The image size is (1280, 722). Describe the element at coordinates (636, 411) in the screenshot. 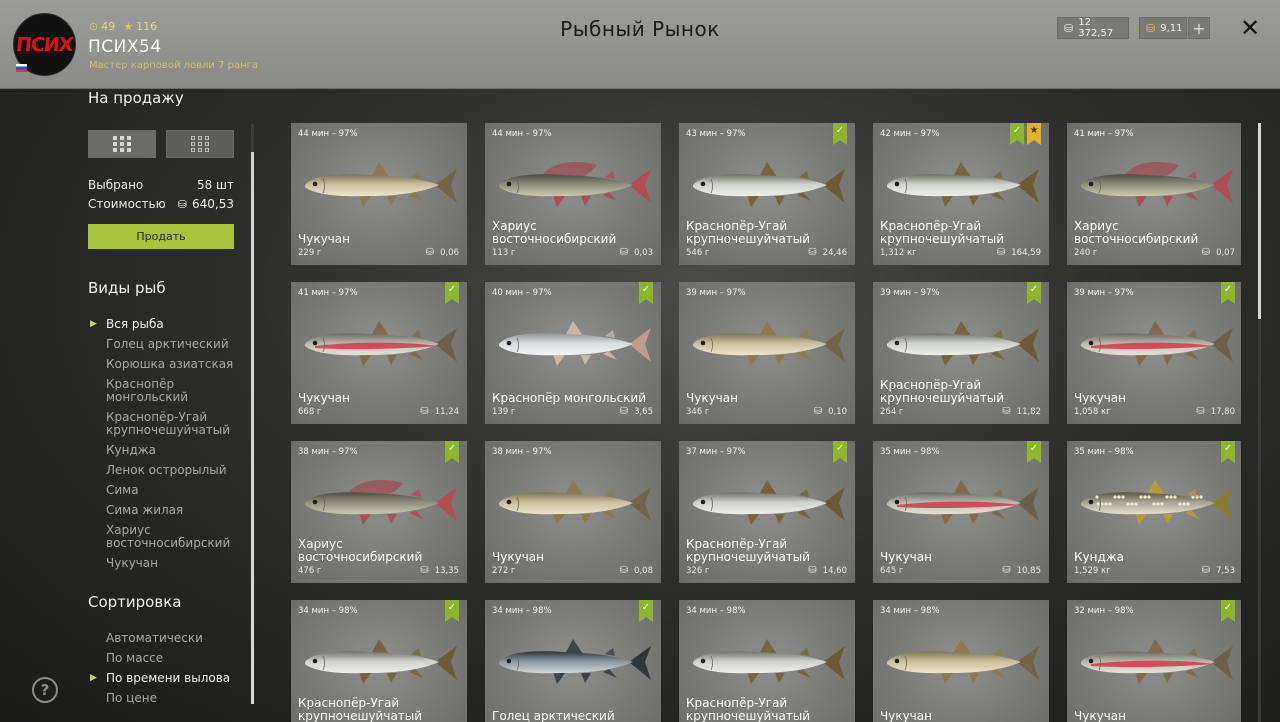

I see `fish-price: ⛁ 3,65` at that location.